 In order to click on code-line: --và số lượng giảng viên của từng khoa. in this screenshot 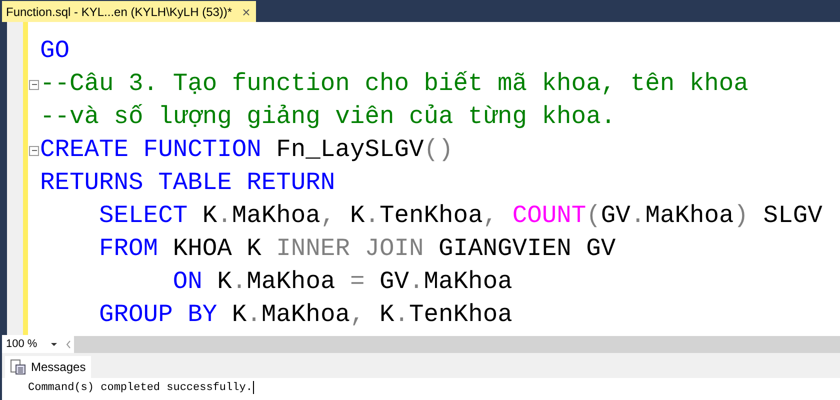, I will do `click(328, 118)`.